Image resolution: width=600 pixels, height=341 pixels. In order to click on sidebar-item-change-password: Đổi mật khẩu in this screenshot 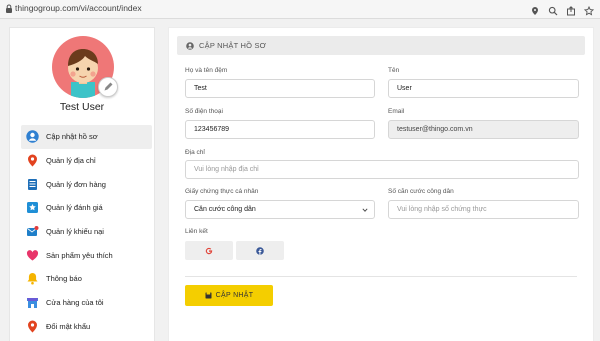, I will do `click(86, 327)`.